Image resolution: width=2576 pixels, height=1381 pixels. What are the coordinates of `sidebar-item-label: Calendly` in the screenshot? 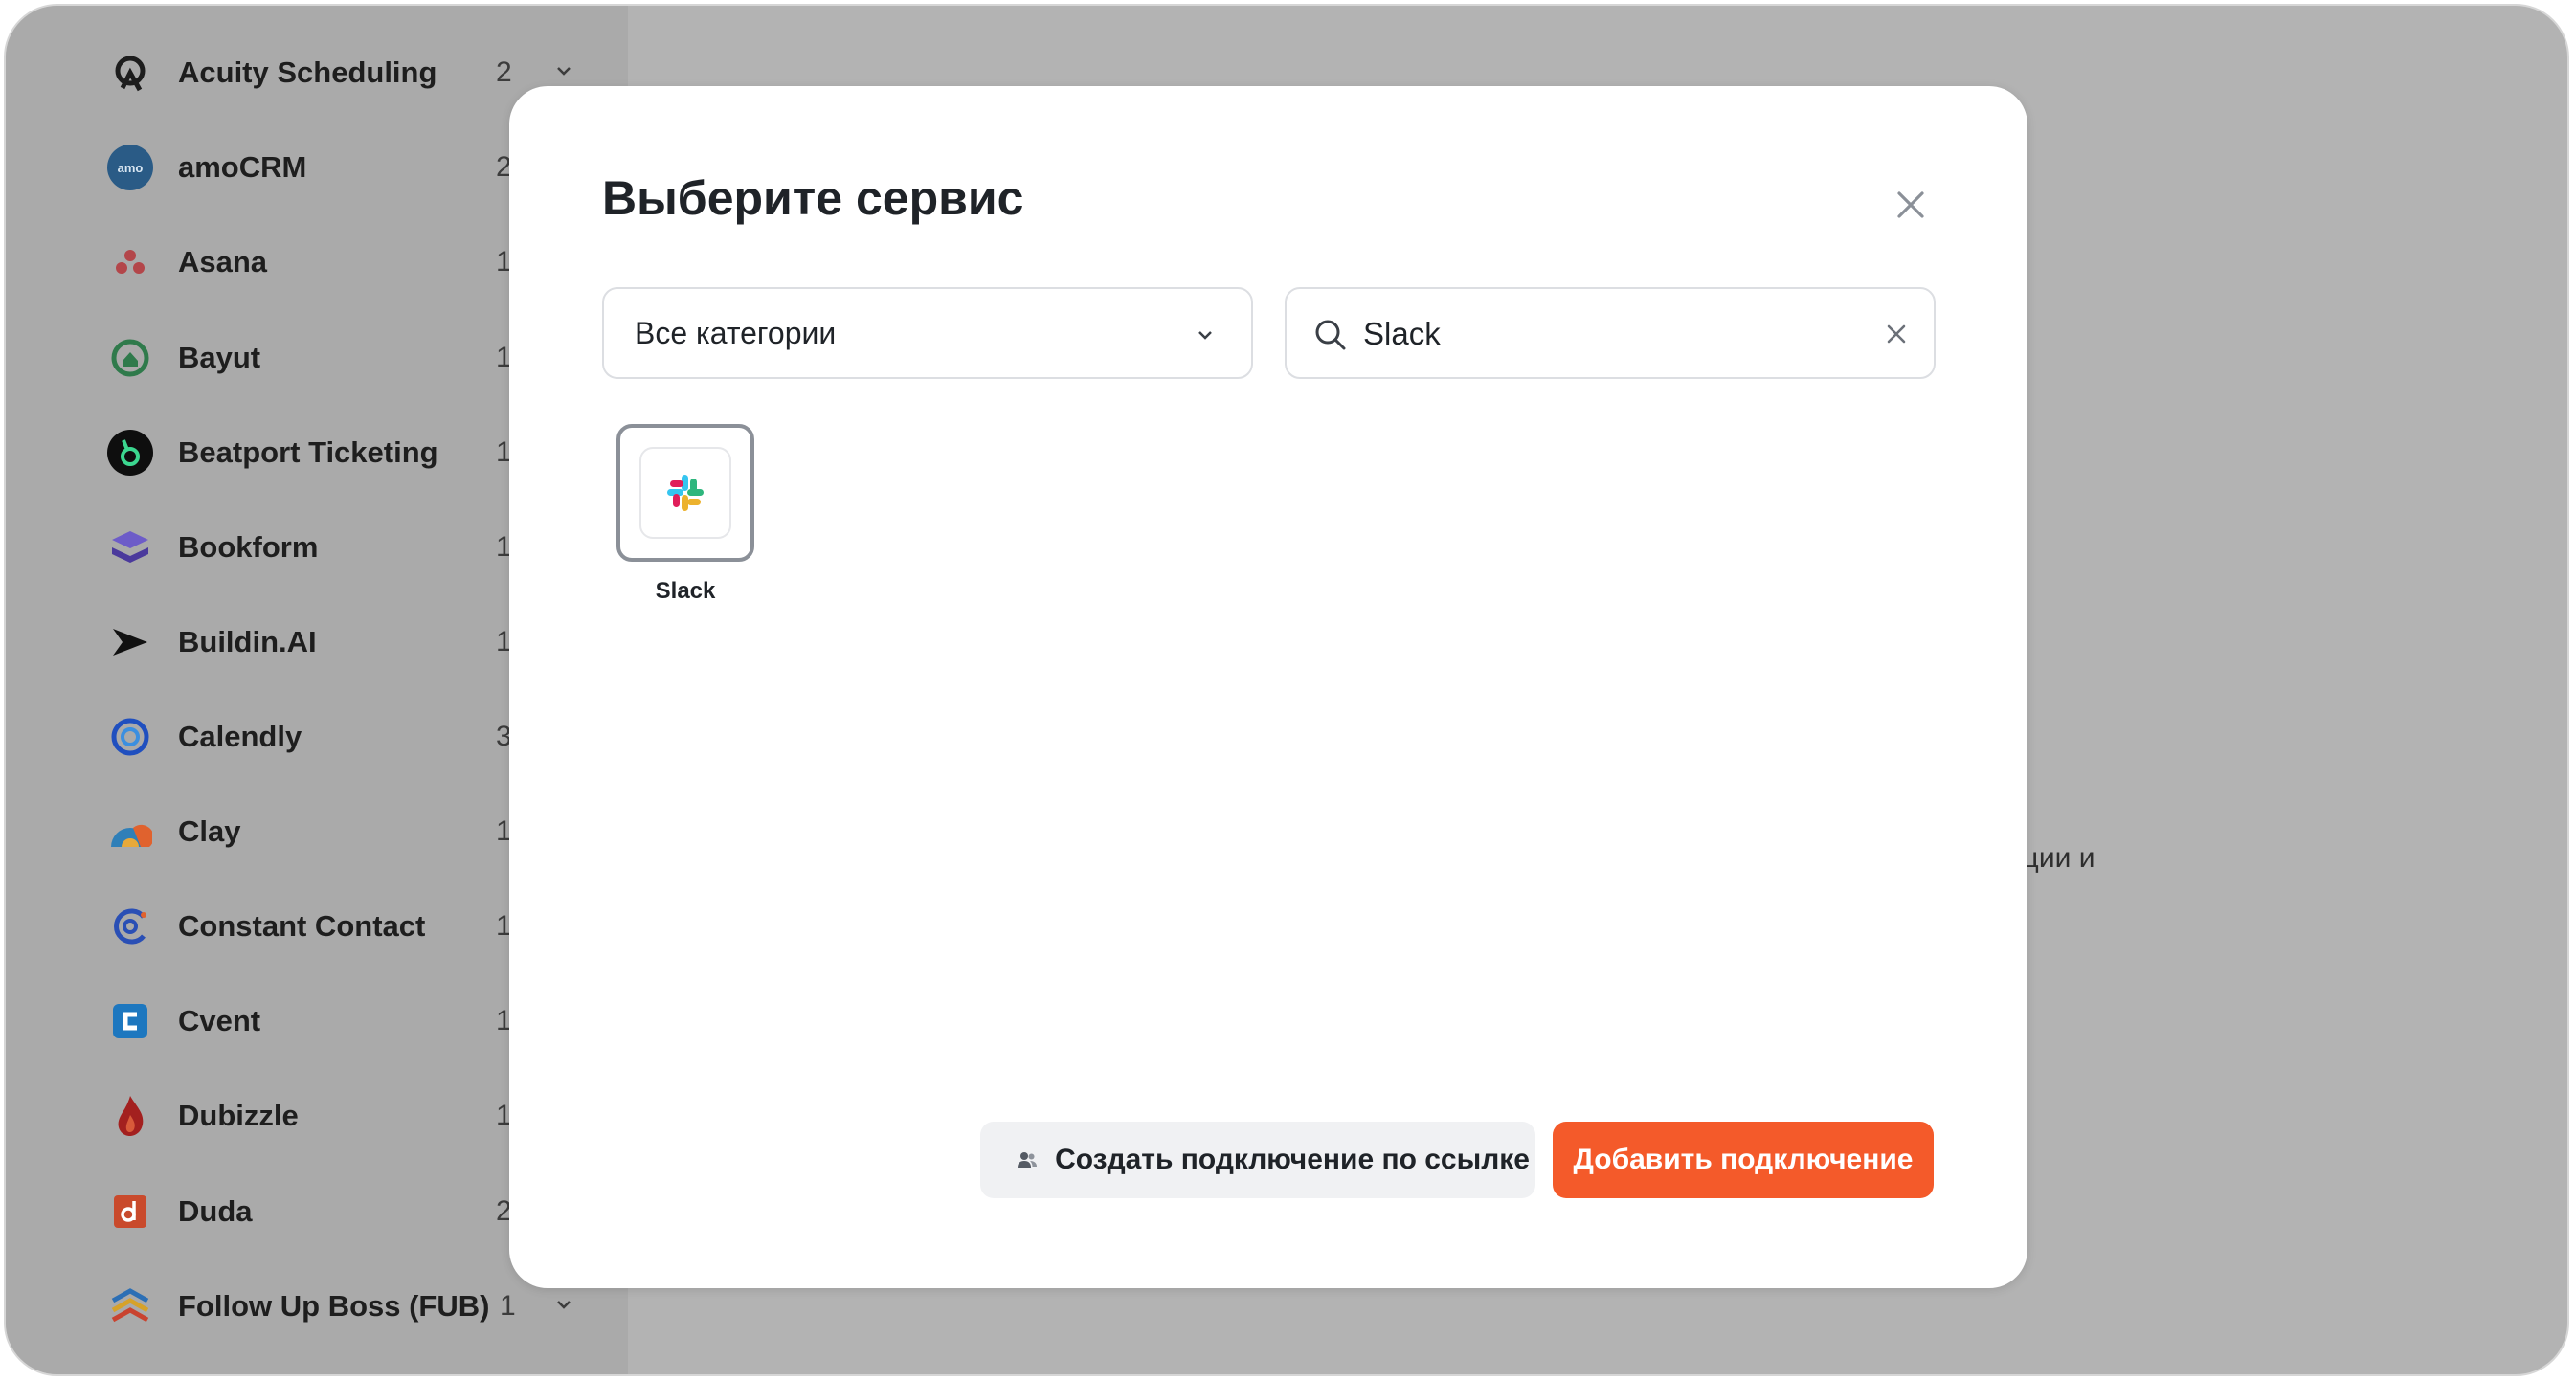 It's located at (240, 736).